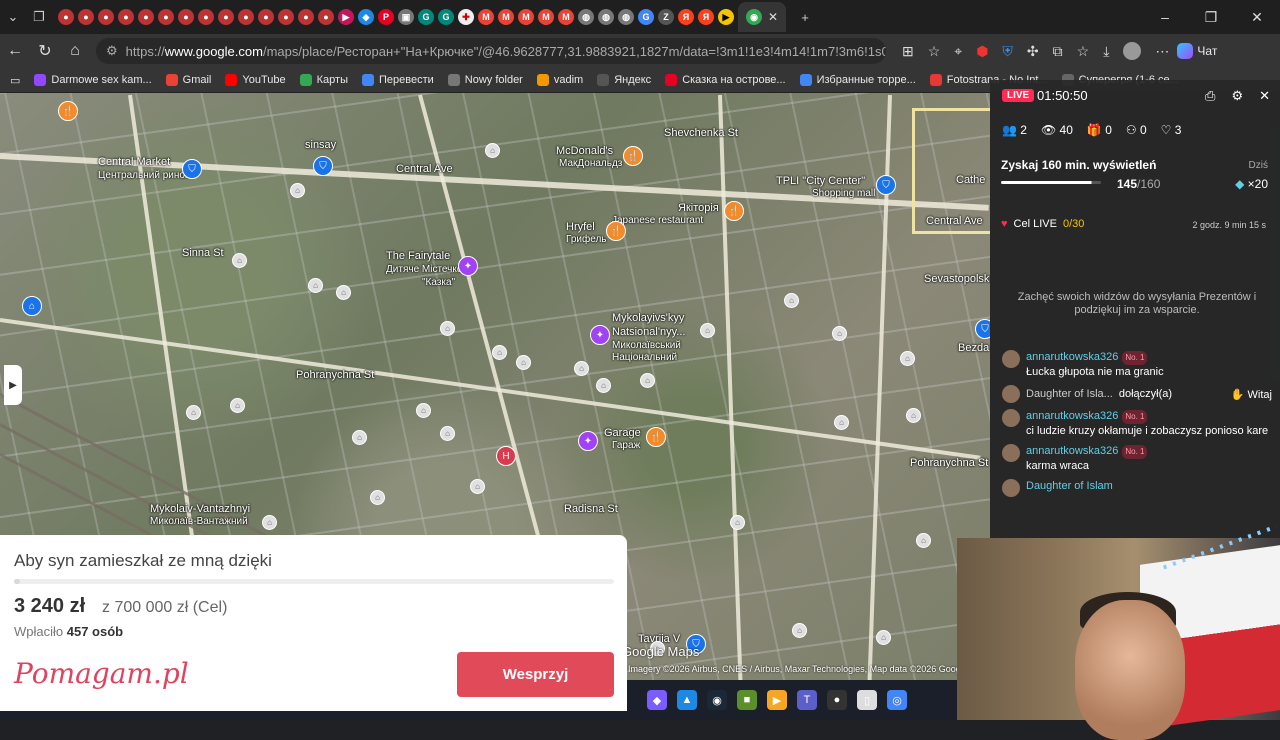 The height and width of the screenshot is (740, 1280). Describe the element at coordinates (867, 700) in the screenshot. I see `file-app-icon: ▯` at that location.